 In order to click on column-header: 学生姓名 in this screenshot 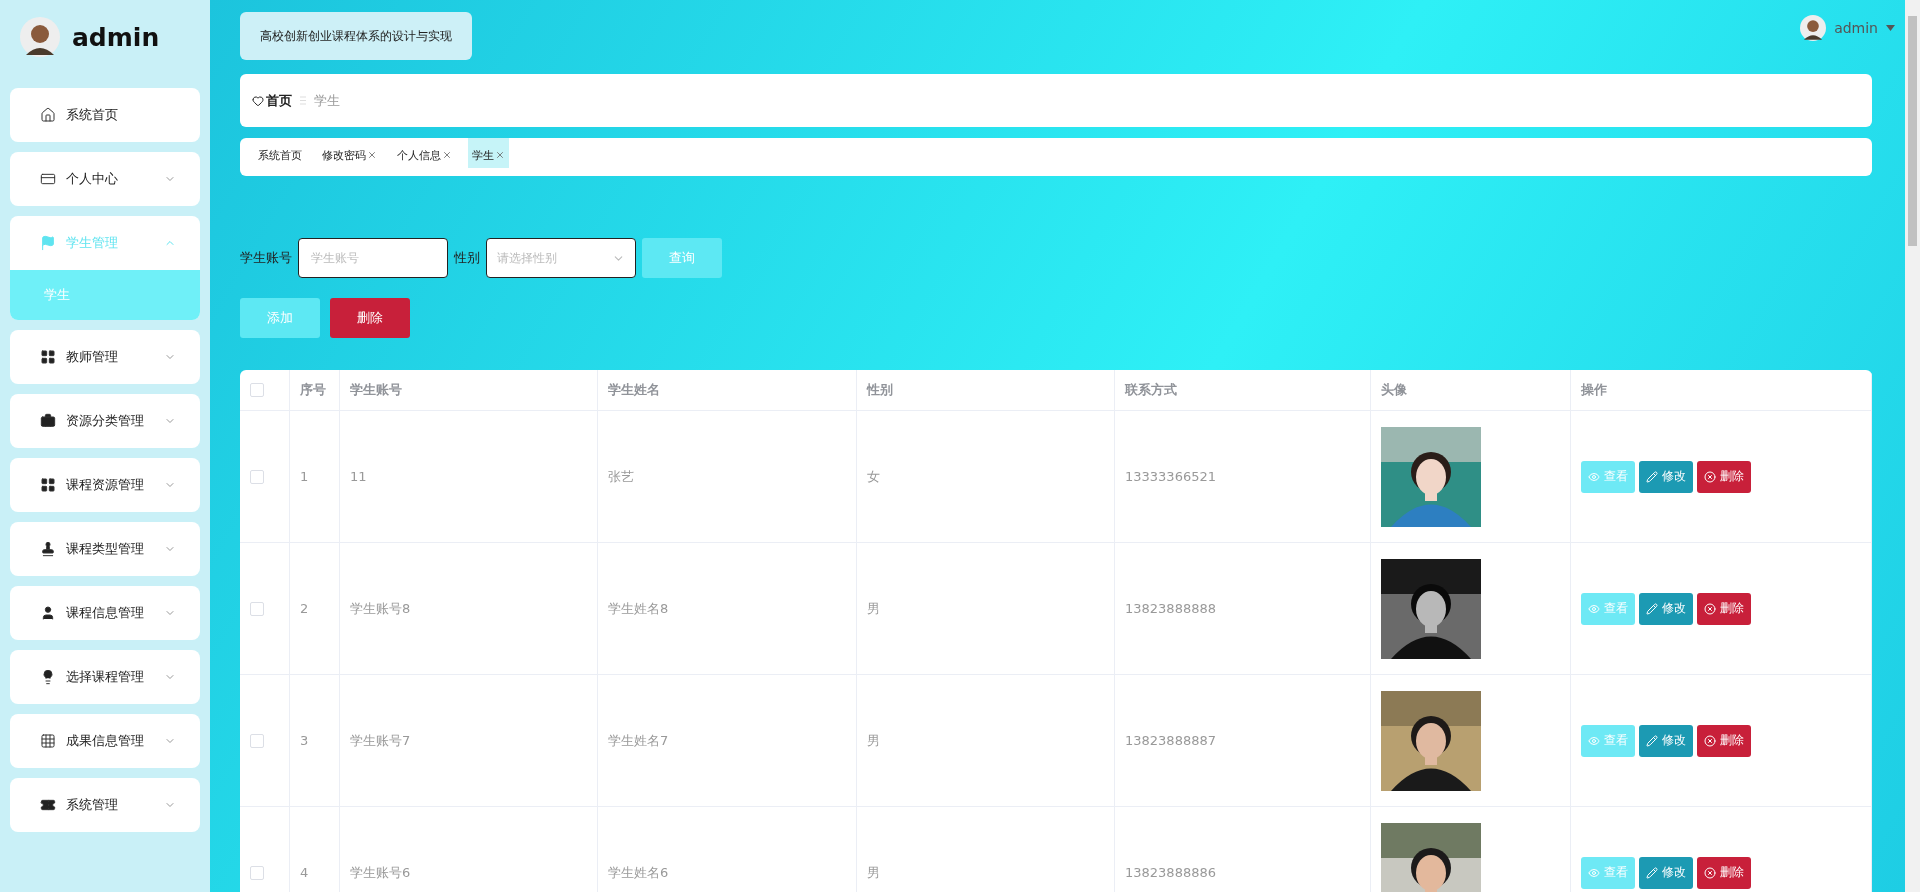, I will do `click(634, 390)`.